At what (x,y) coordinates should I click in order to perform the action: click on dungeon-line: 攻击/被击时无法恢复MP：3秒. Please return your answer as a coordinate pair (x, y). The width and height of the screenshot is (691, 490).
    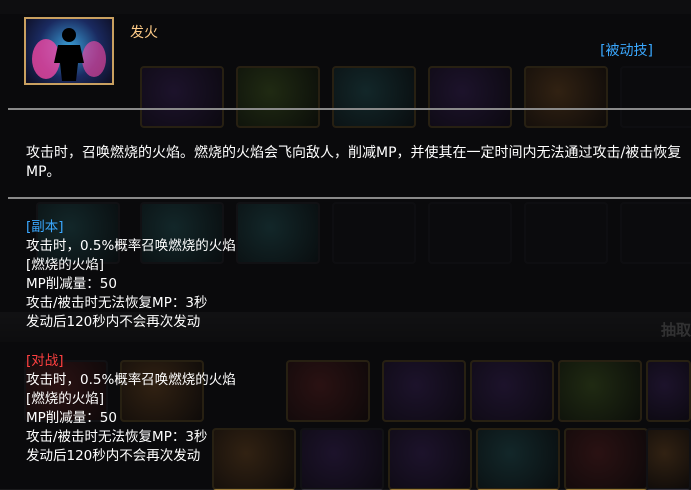
    Looking at the image, I should click on (117, 303).